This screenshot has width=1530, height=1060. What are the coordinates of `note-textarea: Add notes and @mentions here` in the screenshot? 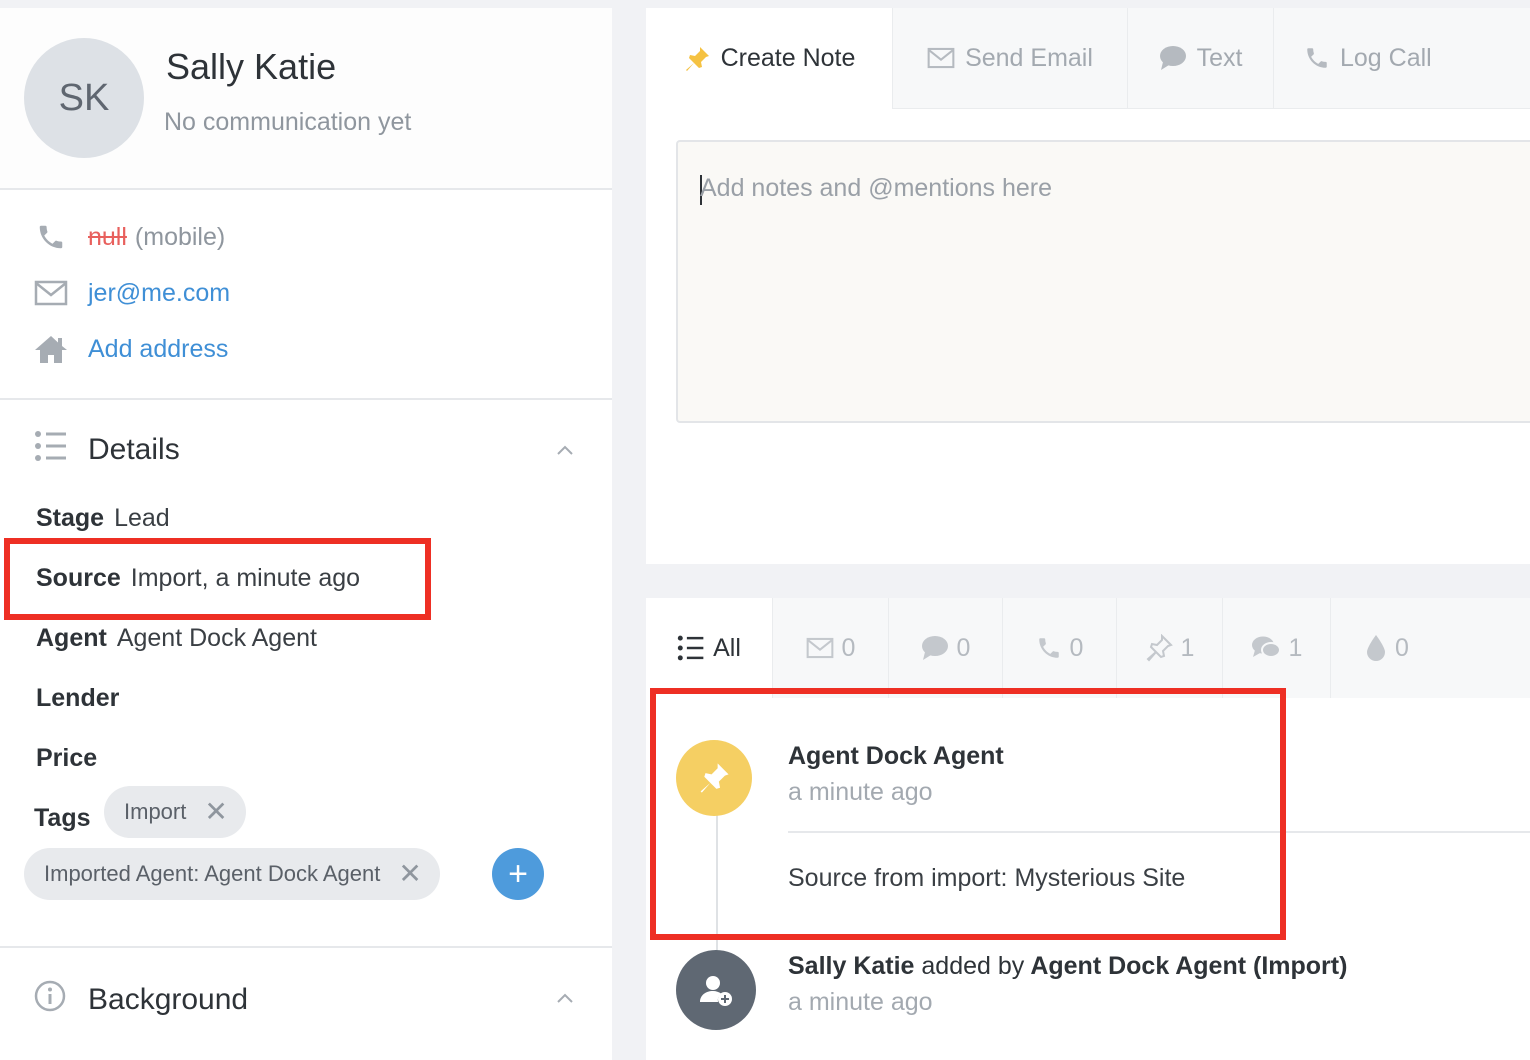 It's located at (1103, 281).